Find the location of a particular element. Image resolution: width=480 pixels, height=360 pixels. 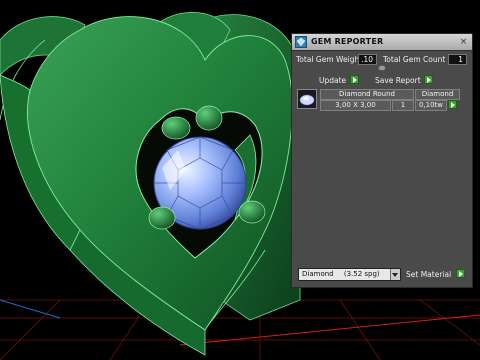

set-material-button is located at coordinates (460, 273).